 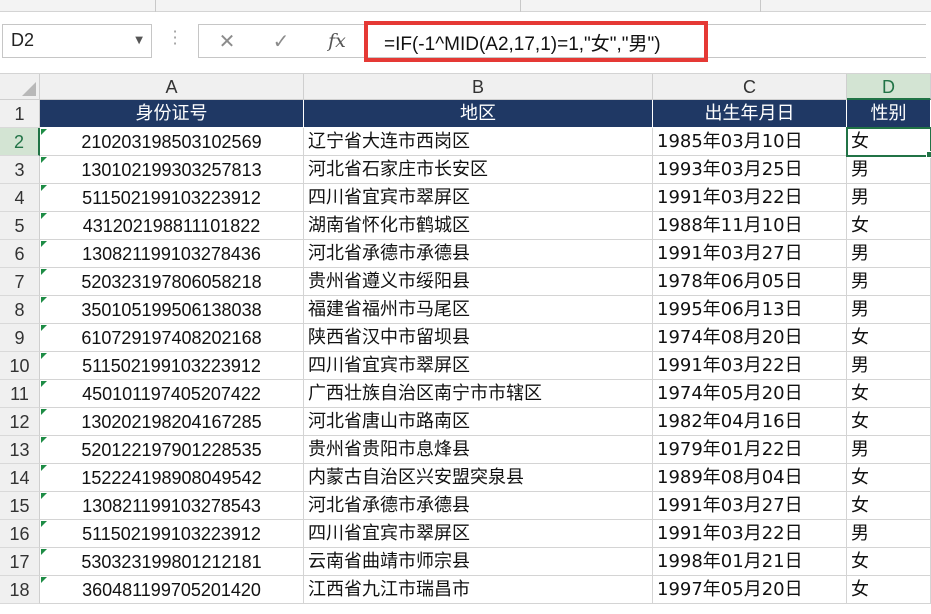 I want to click on table-cell: 130821199103278543, so click(x=172, y=506).